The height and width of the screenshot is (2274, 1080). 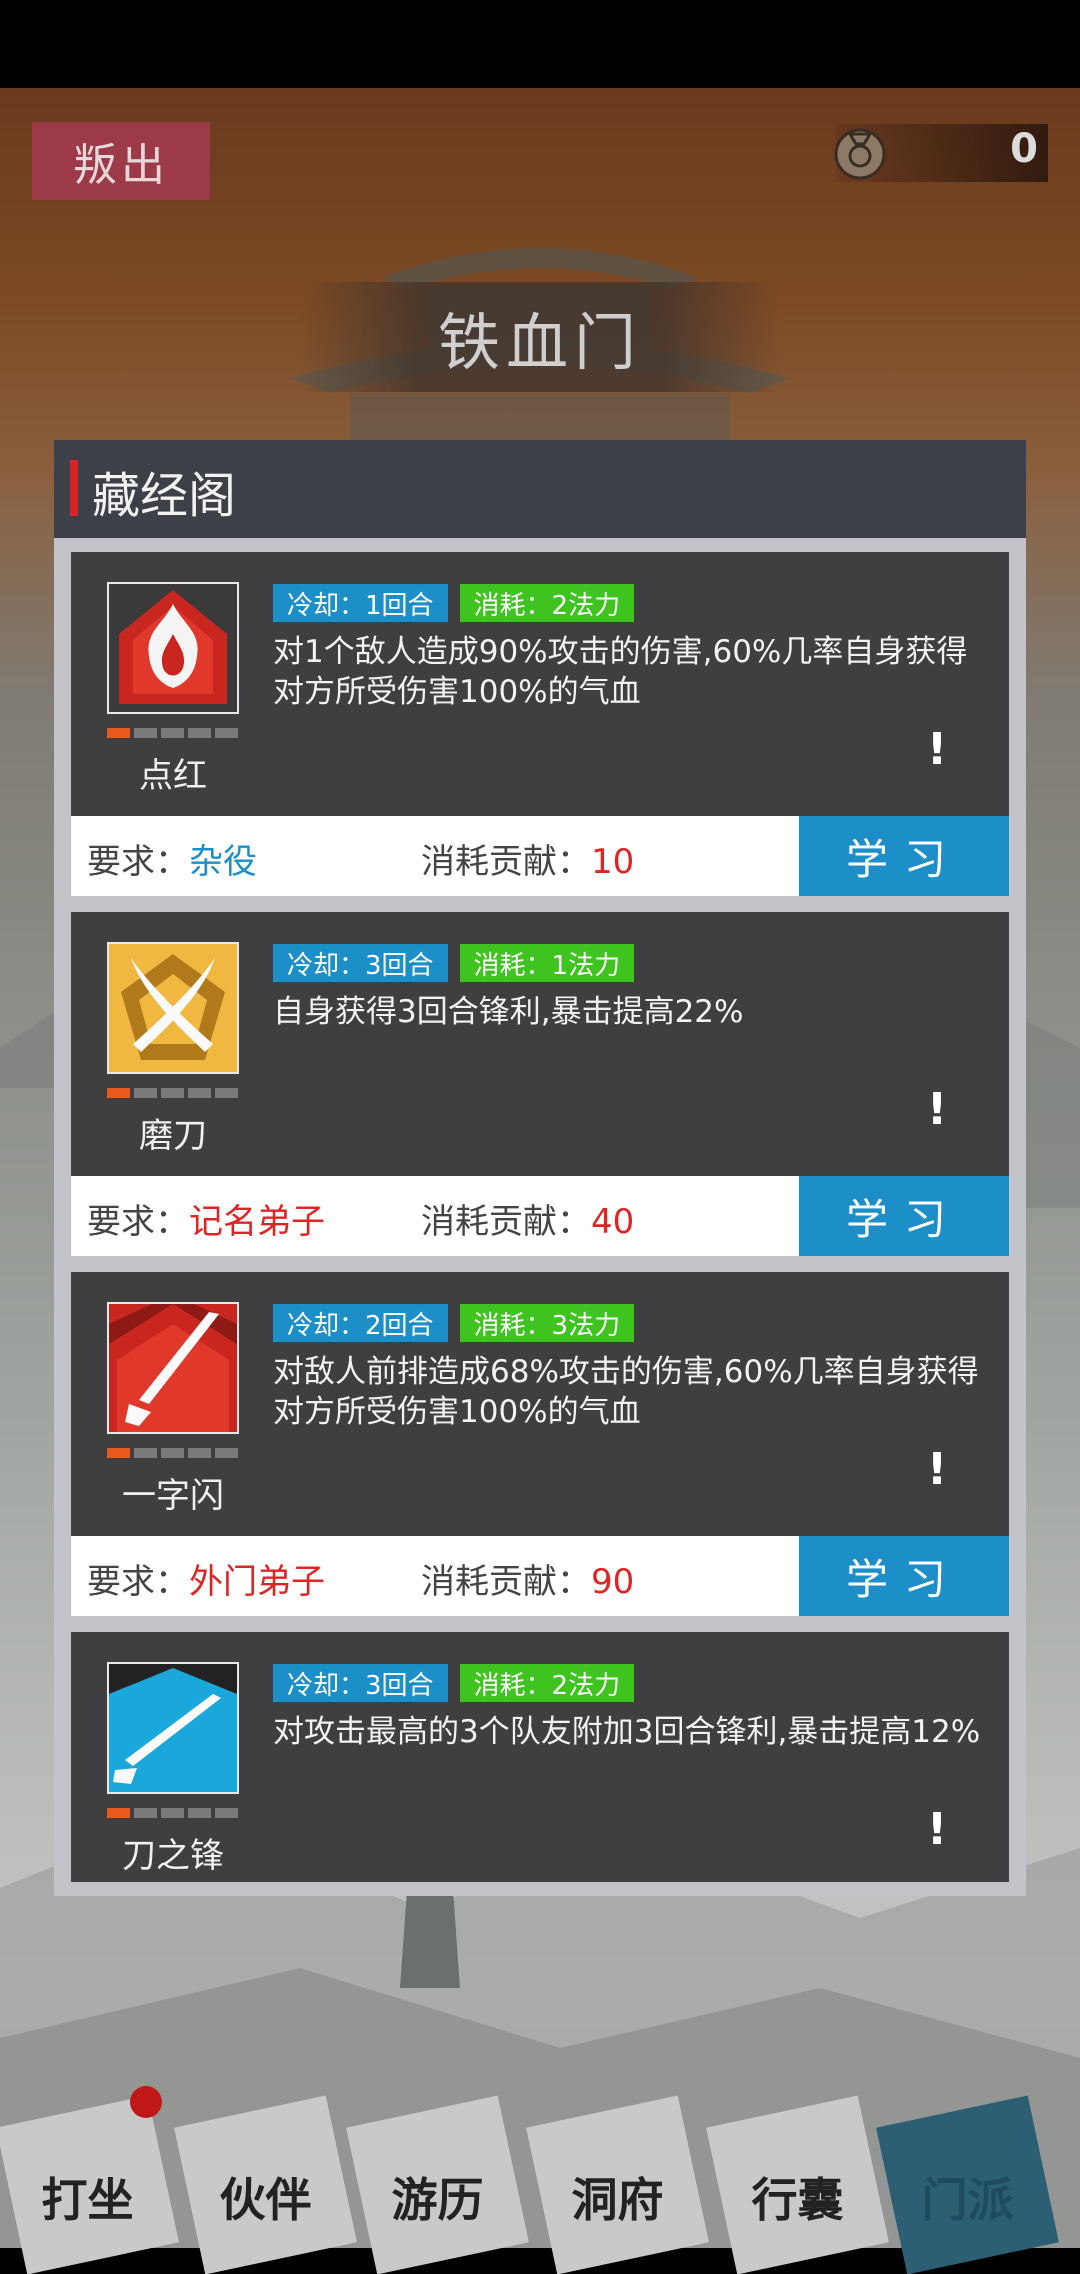 I want to click on skill-tags: 冷却：2回合 消耗：3法力, so click(x=454, y=1323).